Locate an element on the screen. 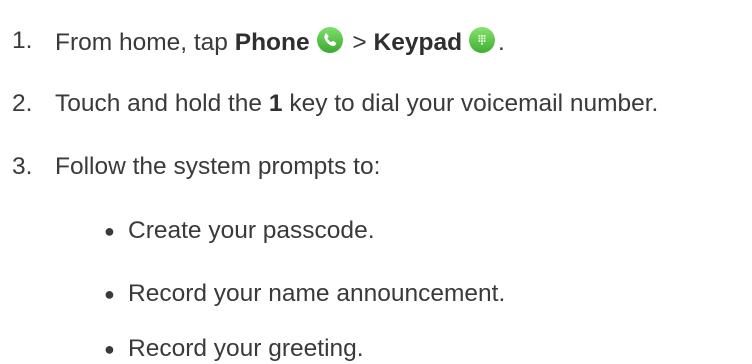 This screenshot has width=752, height=364. list-item: ● Record your name announcement. is located at coordinates (376, 294).